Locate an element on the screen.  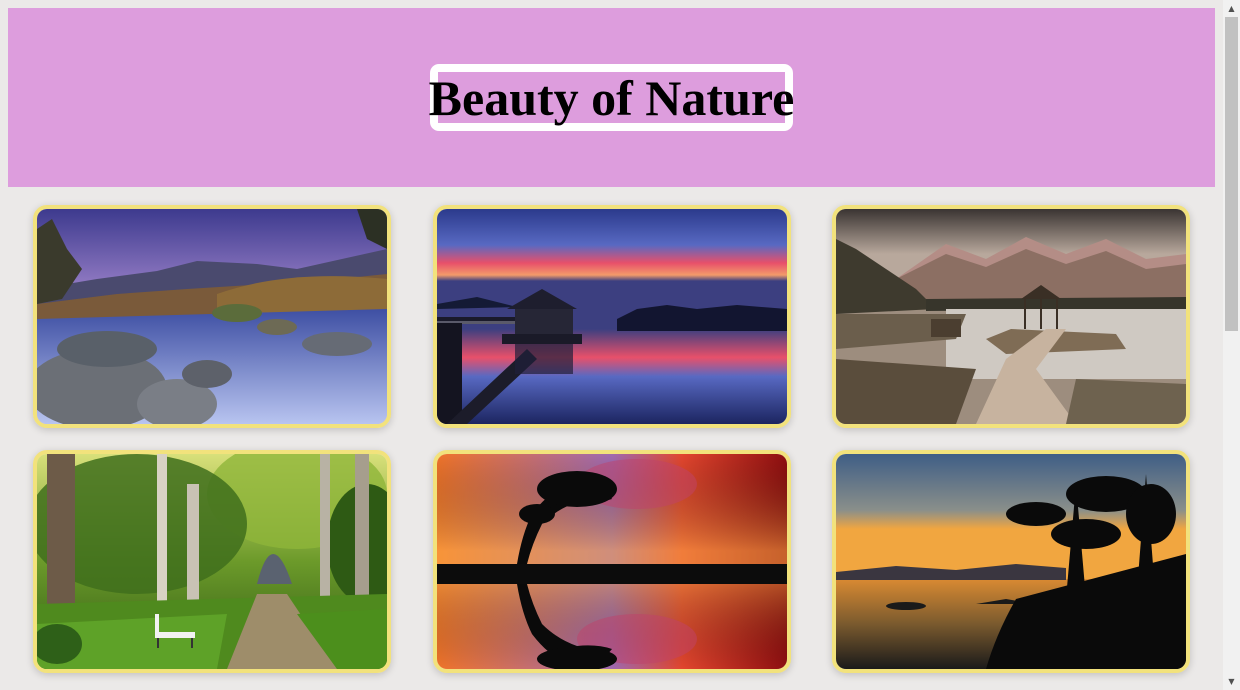
title-box: Beauty of Nature is located at coordinates (611, 97).